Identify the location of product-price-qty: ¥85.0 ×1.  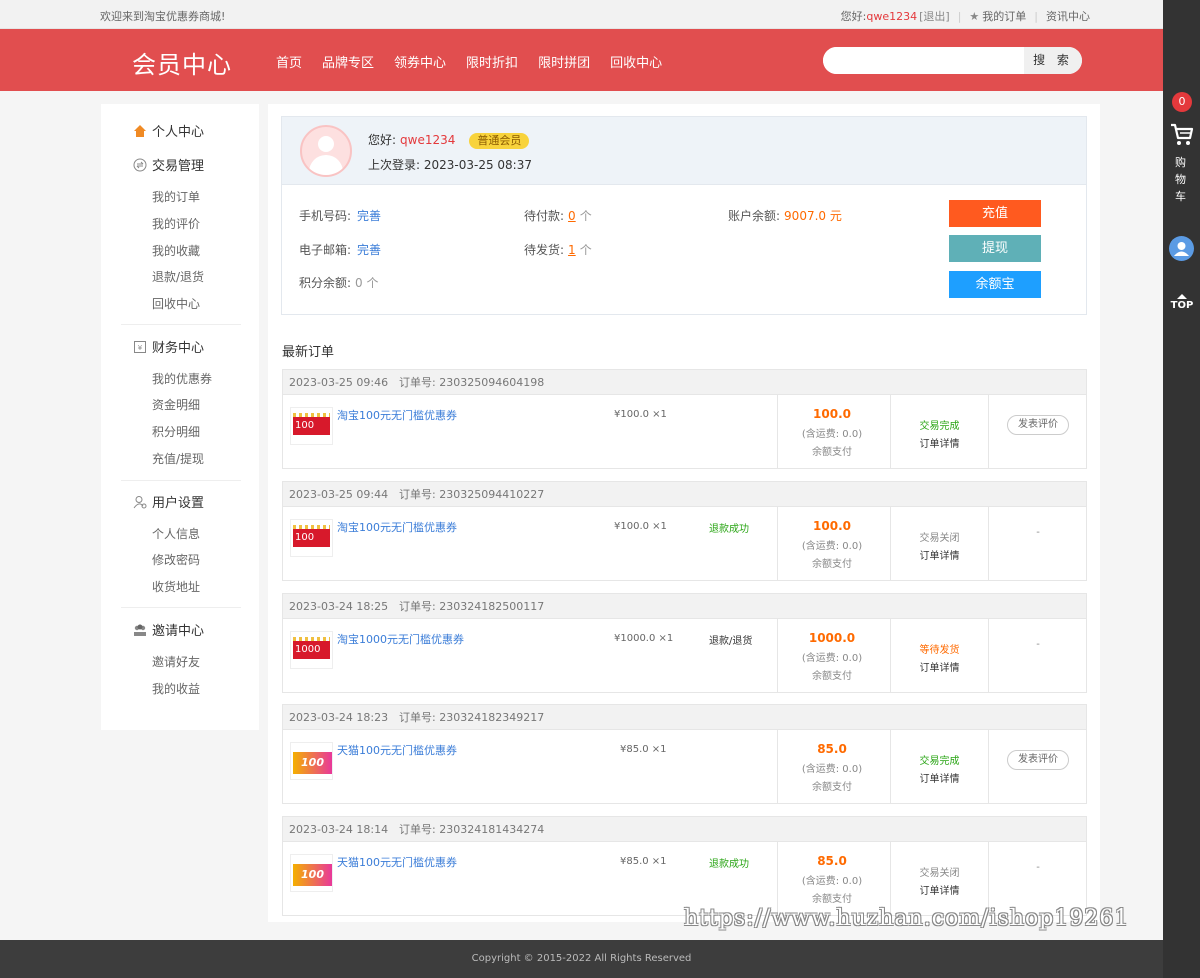
(643, 749).